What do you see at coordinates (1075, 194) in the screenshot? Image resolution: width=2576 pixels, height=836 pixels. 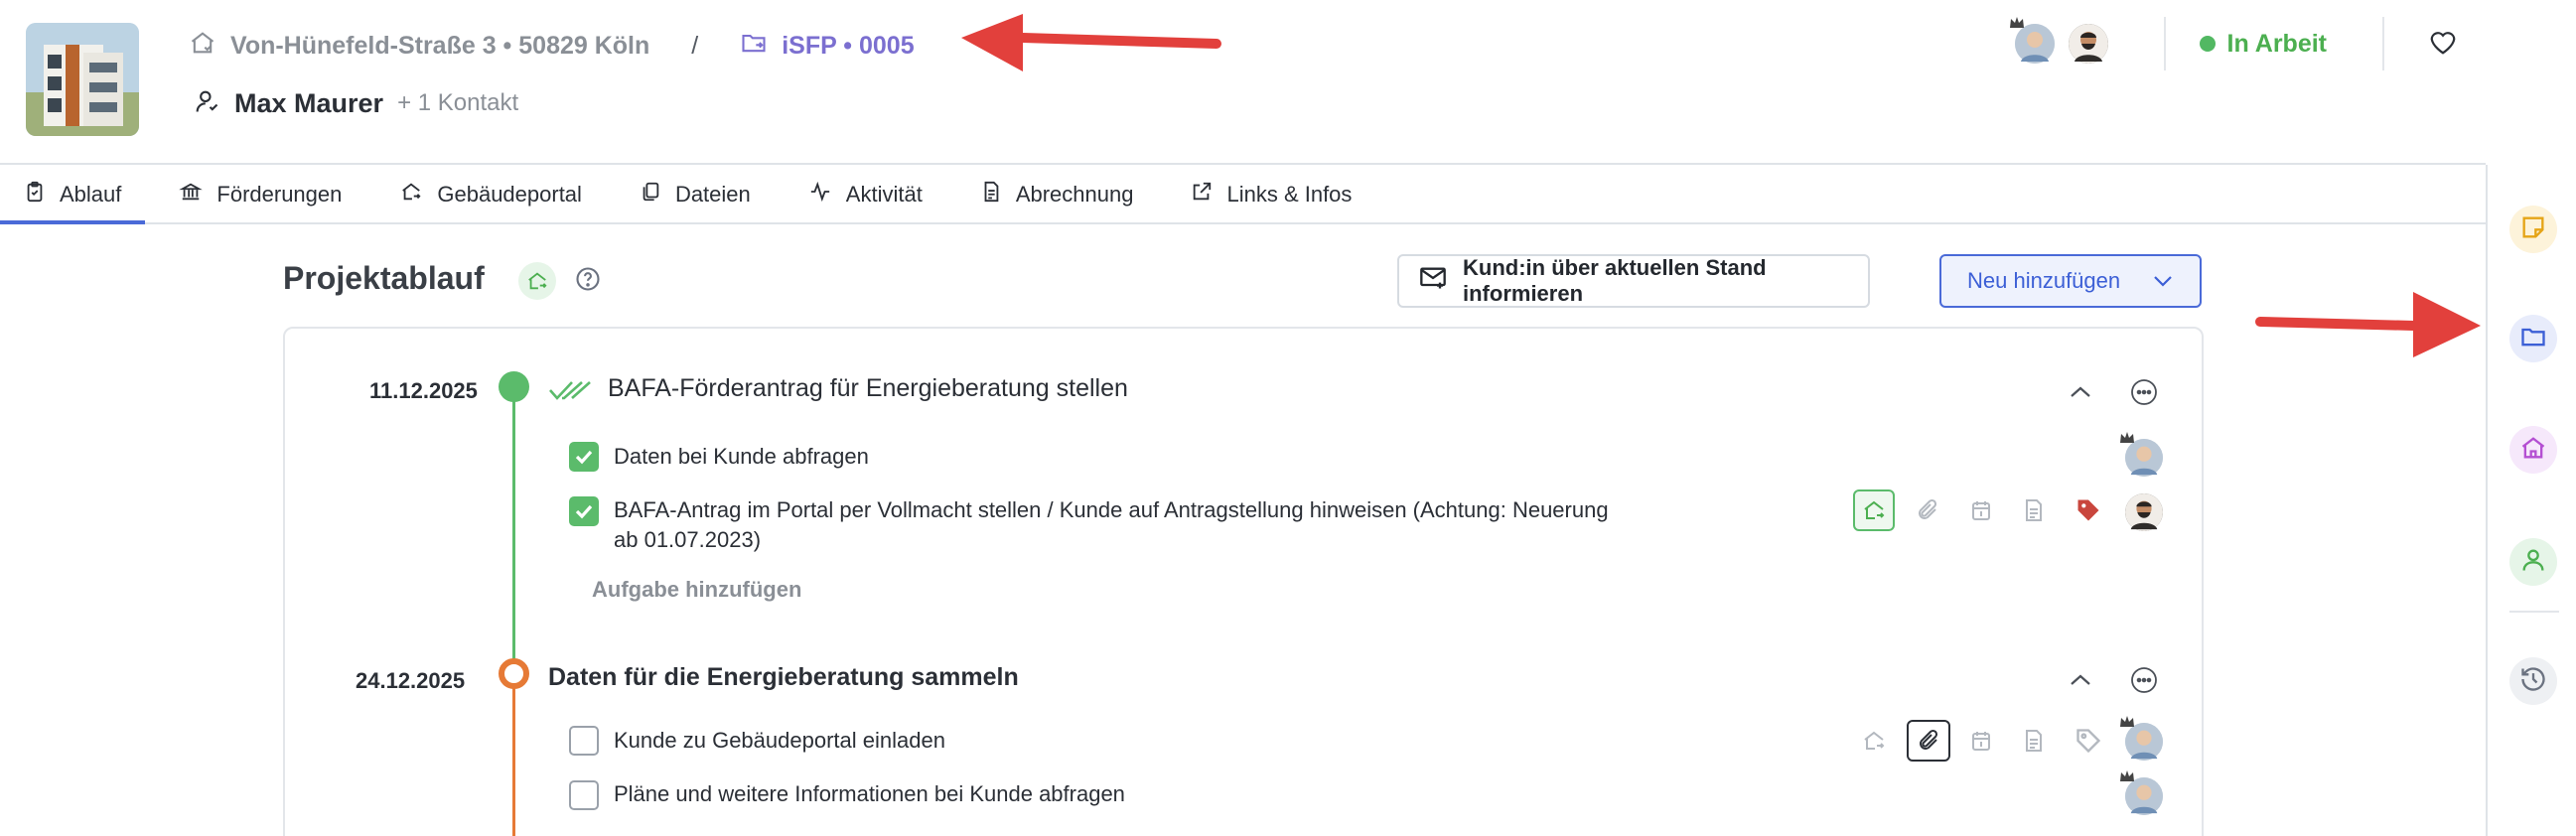 I see `tab-label: Abrechnung` at bounding box center [1075, 194].